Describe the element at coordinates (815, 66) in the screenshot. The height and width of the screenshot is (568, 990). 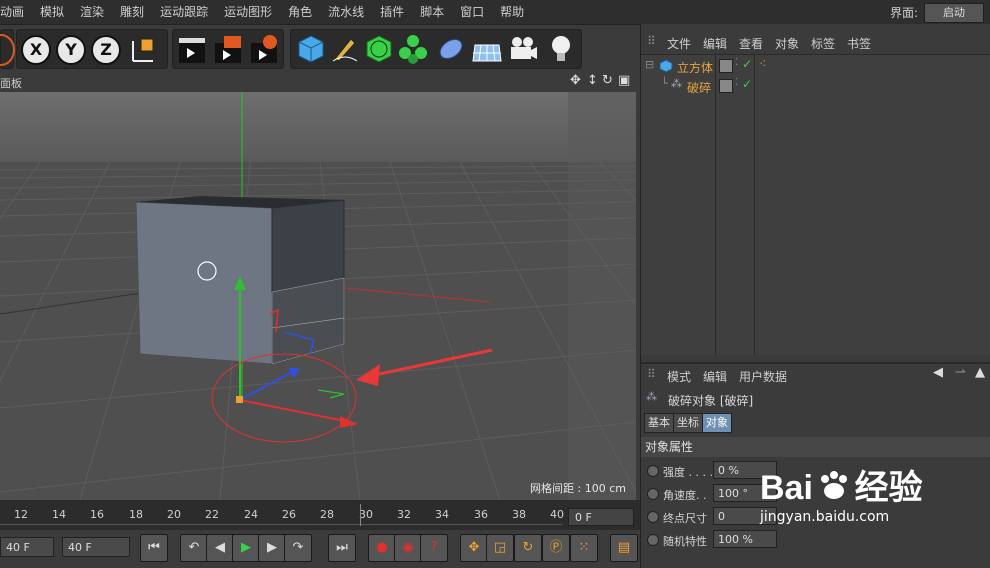
I see `object-row-cube: ⊟ 立方体 ⁚ ✓ ⁖` at that location.